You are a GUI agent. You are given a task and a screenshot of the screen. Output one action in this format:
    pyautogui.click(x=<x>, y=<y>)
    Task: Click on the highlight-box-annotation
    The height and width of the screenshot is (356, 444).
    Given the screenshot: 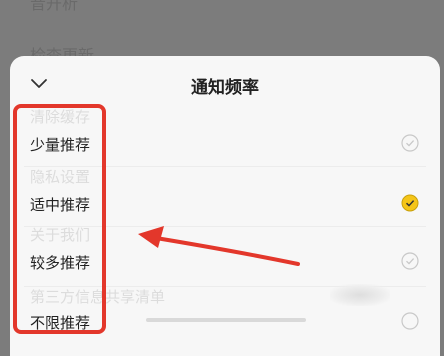 What is the action you would take?
    pyautogui.click(x=59, y=219)
    